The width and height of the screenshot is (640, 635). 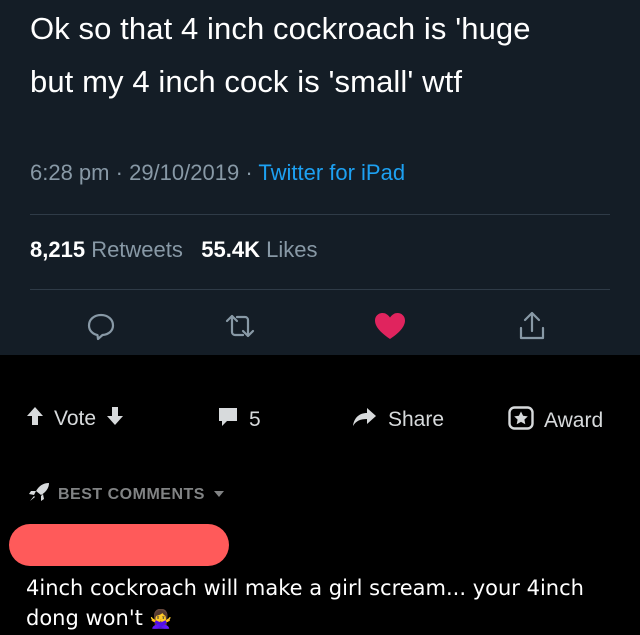 I want to click on vote-label: Vote, so click(x=75, y=418).